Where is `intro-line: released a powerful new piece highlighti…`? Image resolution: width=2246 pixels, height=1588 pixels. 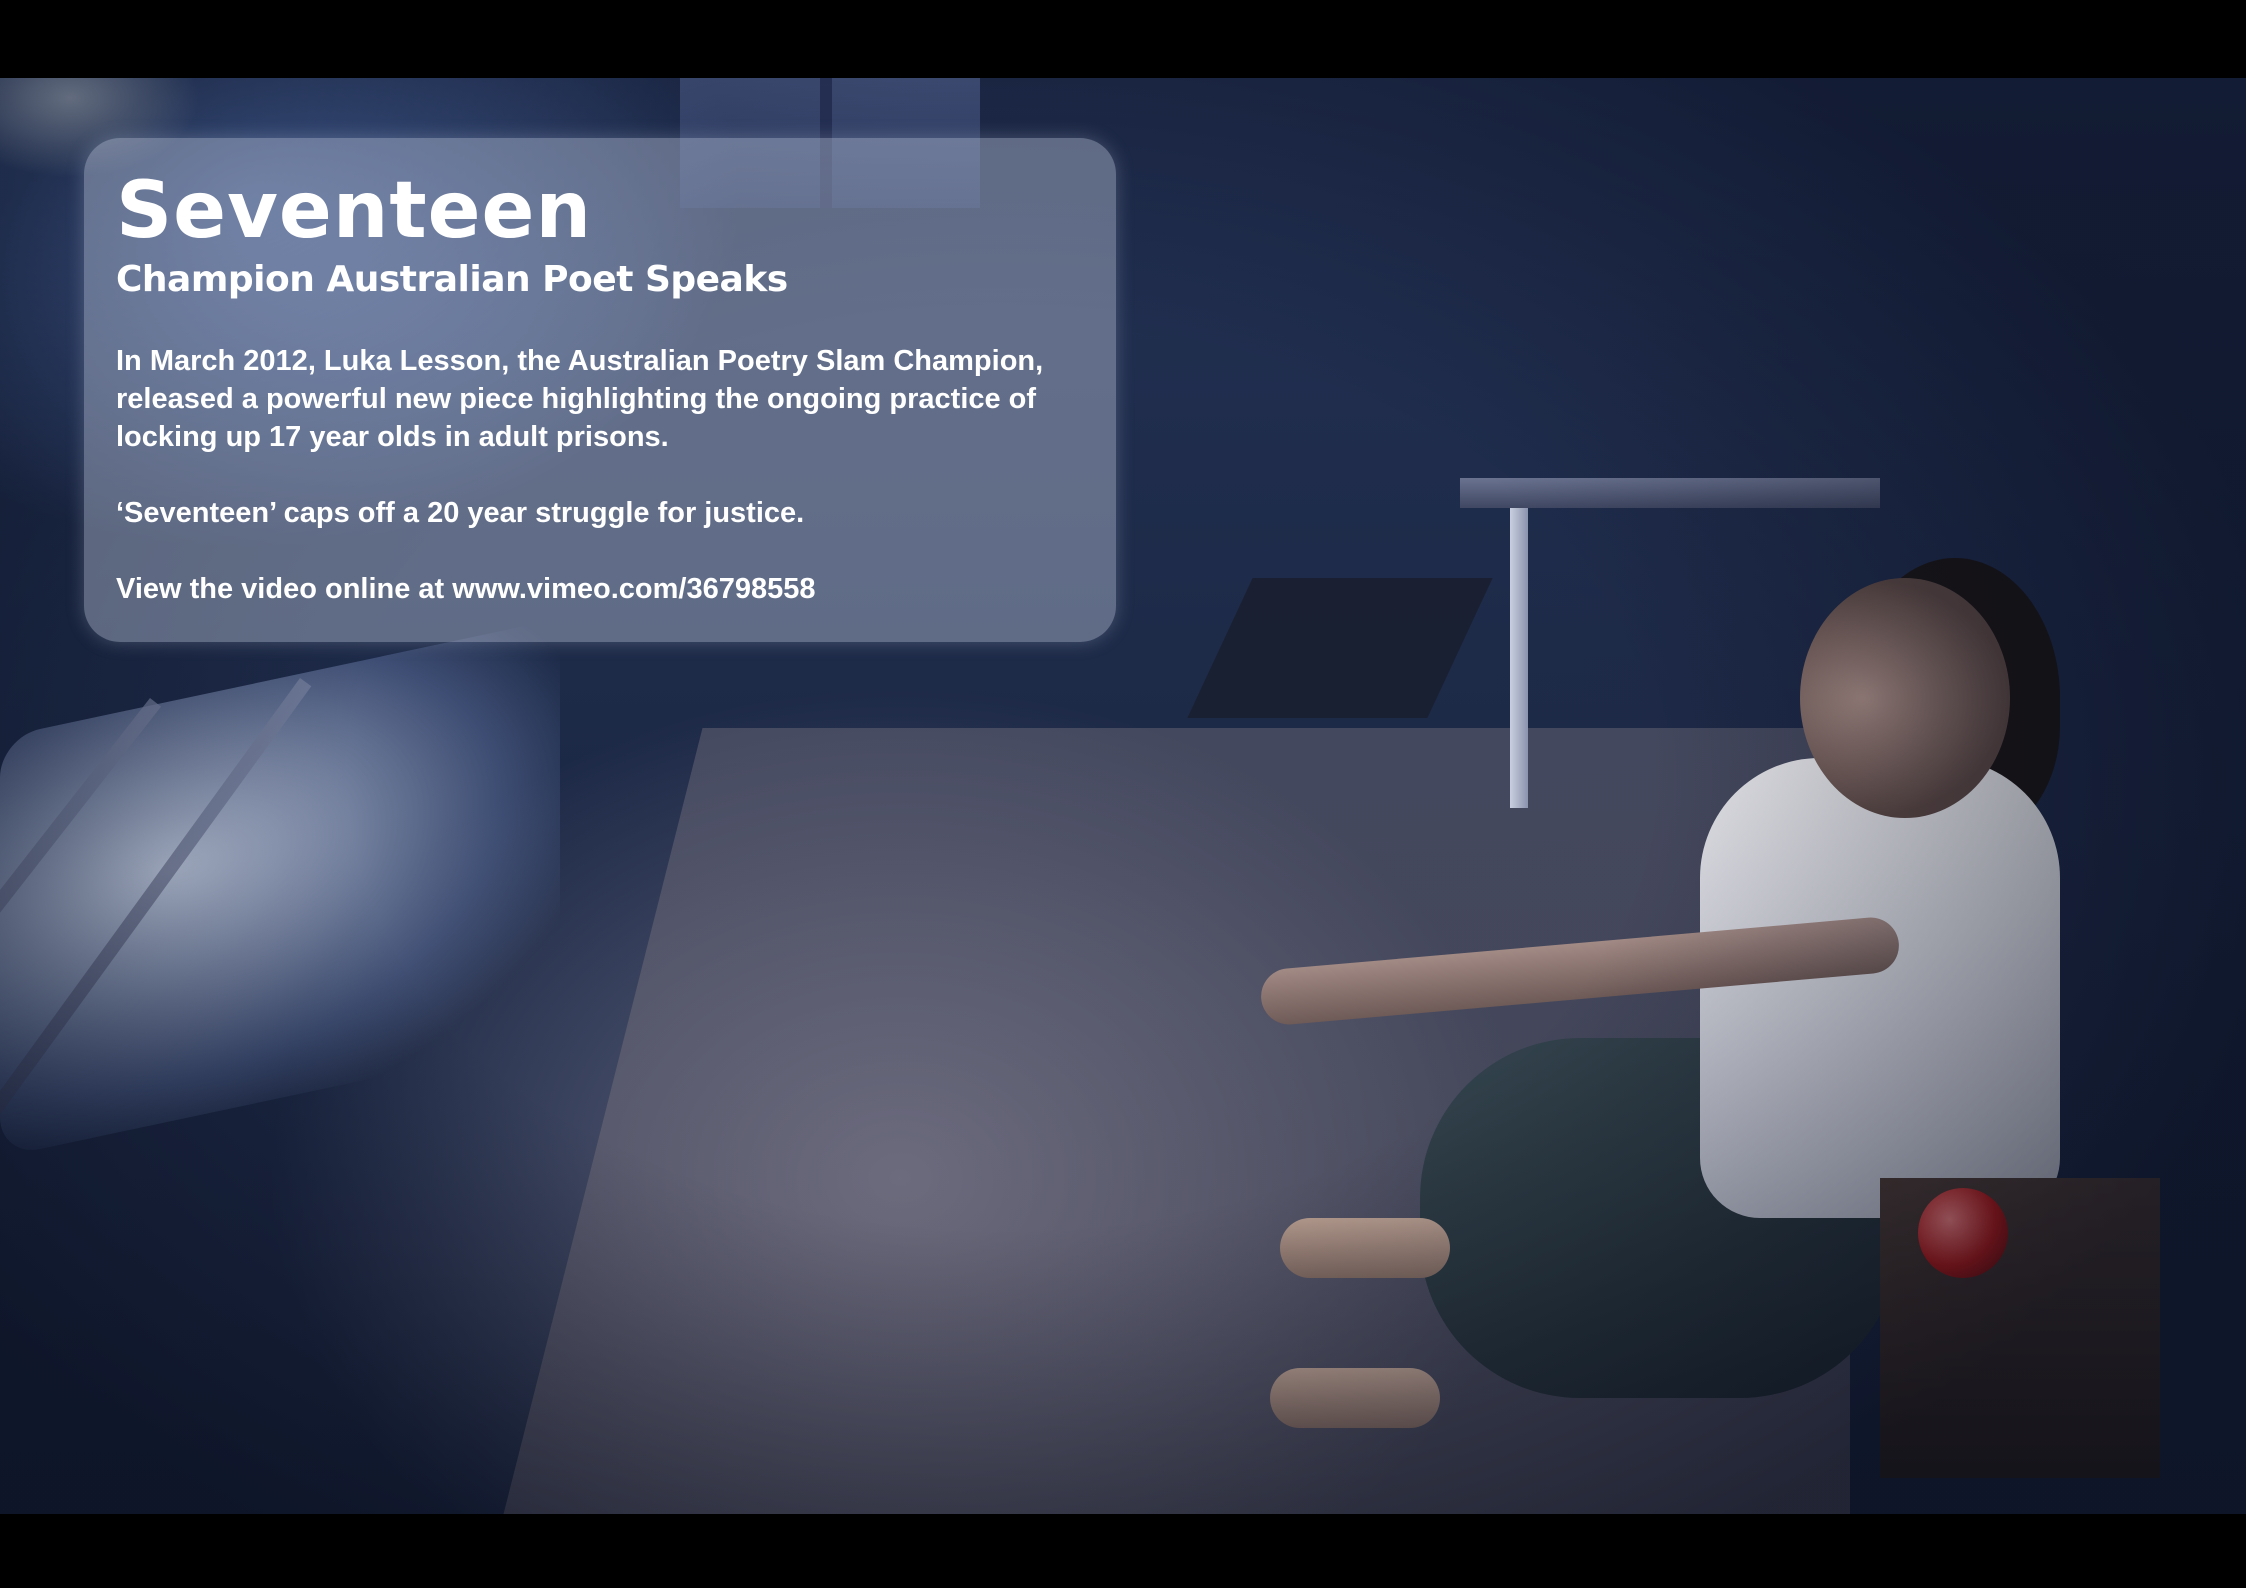
intro-line: released a powerful new piece highlighti… is located at coordinates (576, 399).